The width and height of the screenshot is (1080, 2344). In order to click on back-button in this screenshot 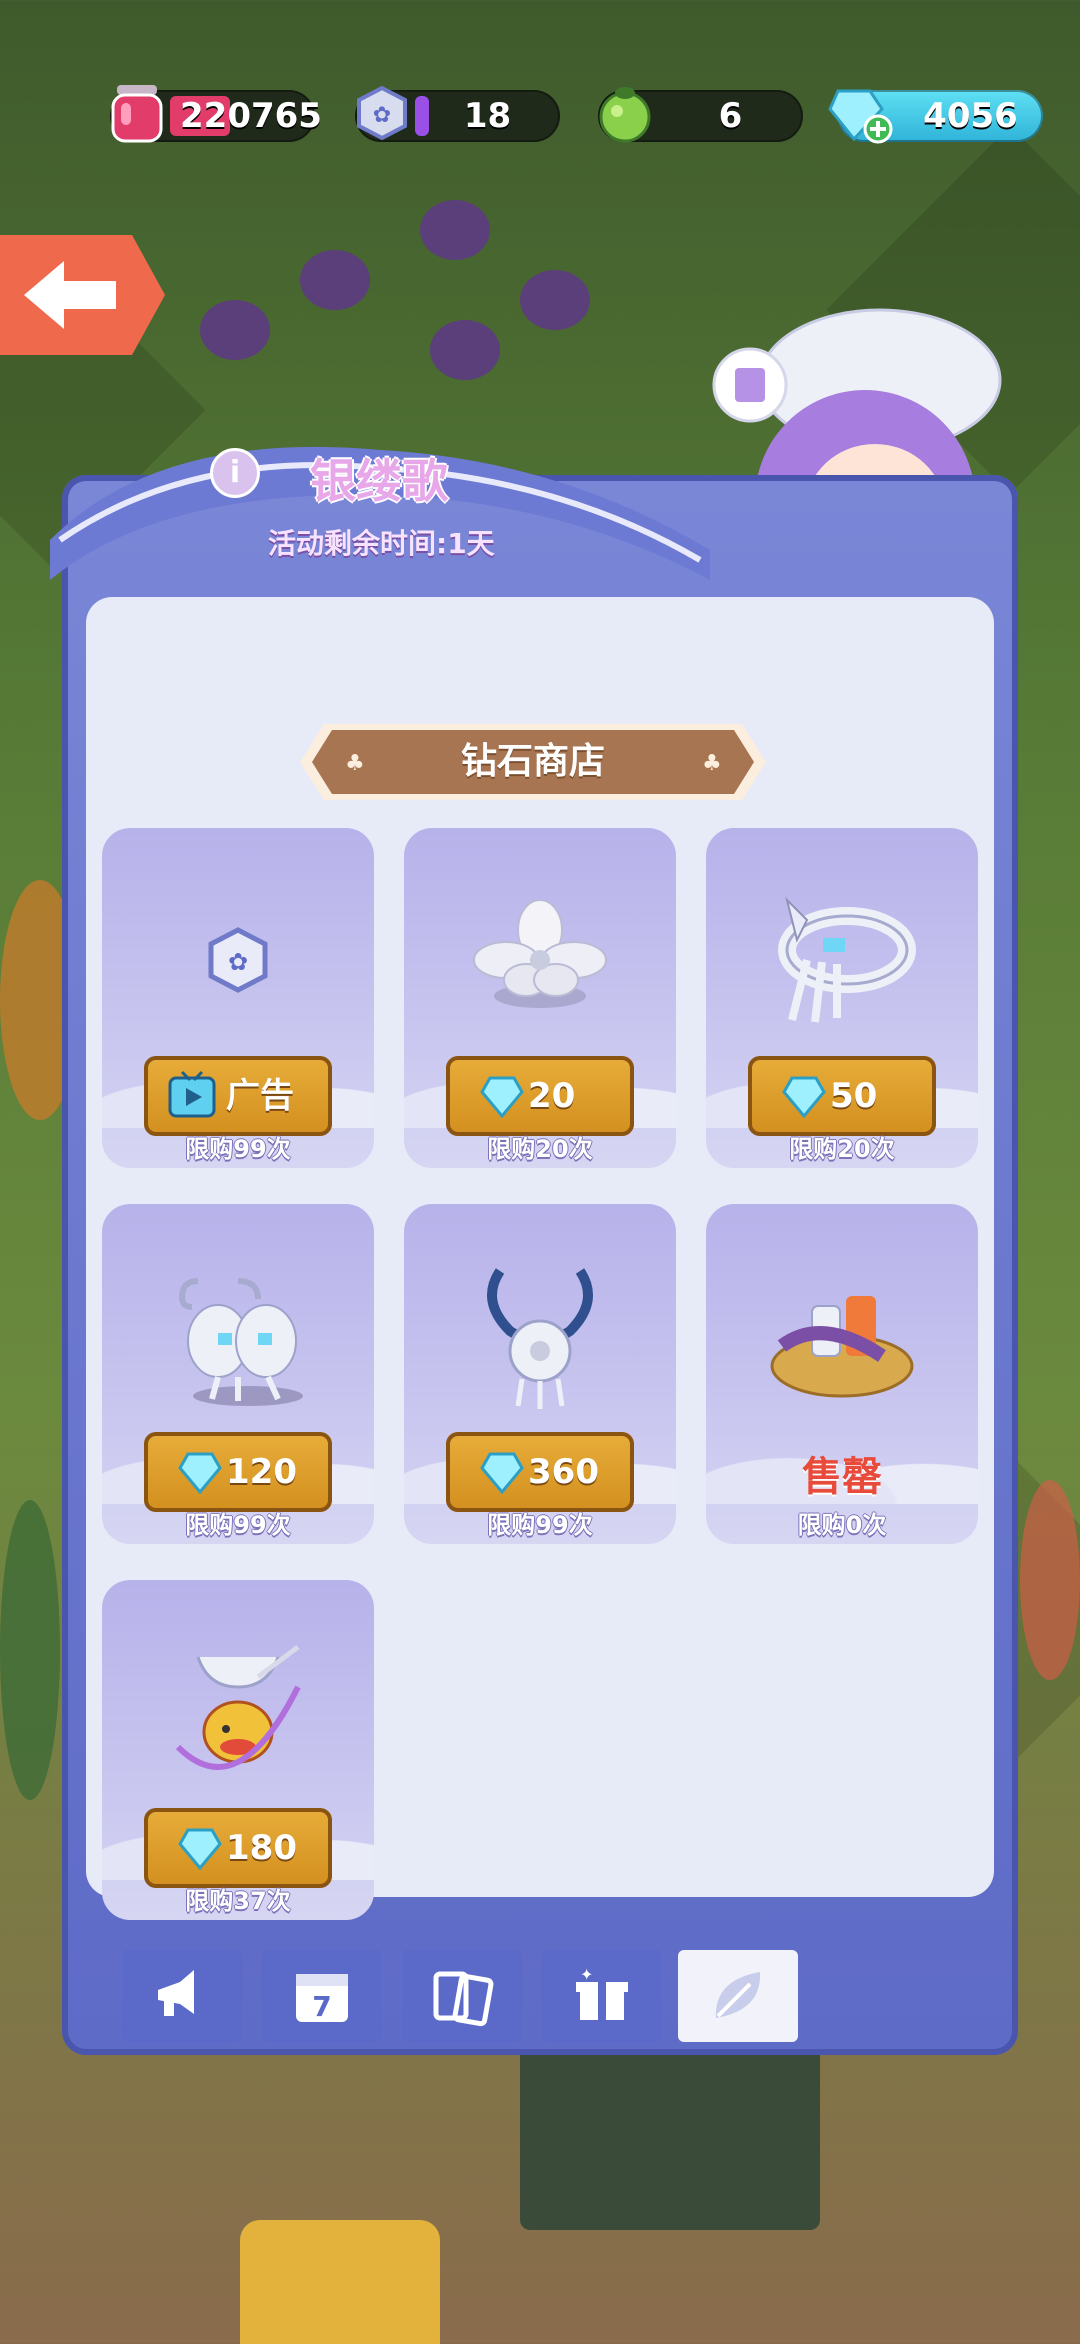, I will do `click(82, 295)`.